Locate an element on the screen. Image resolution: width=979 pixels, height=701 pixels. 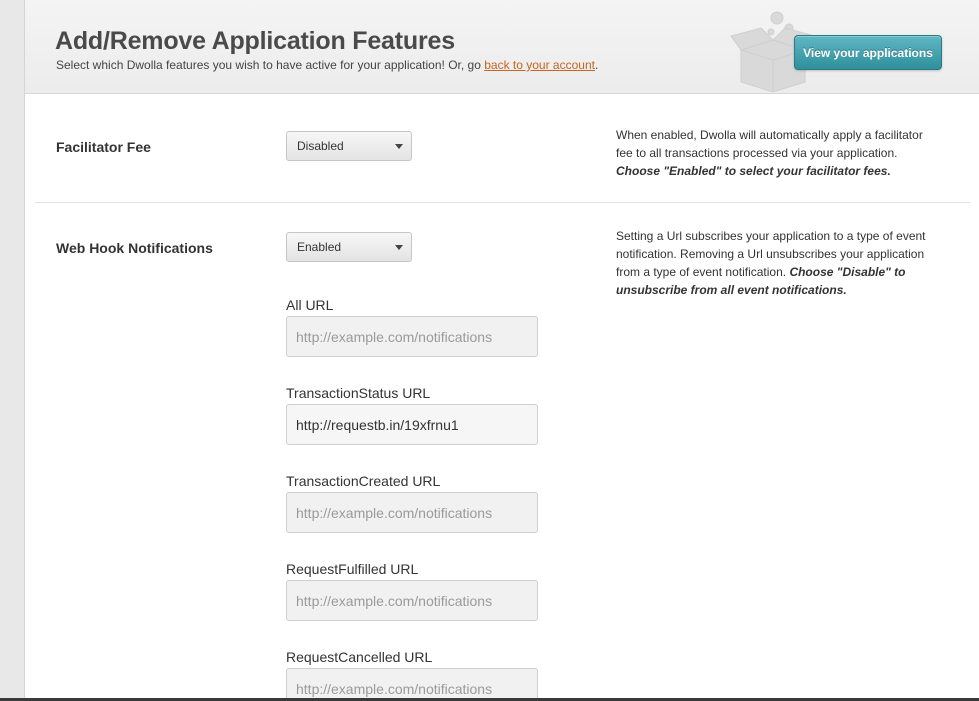
left-gutter is located at coordinates (12, 350).